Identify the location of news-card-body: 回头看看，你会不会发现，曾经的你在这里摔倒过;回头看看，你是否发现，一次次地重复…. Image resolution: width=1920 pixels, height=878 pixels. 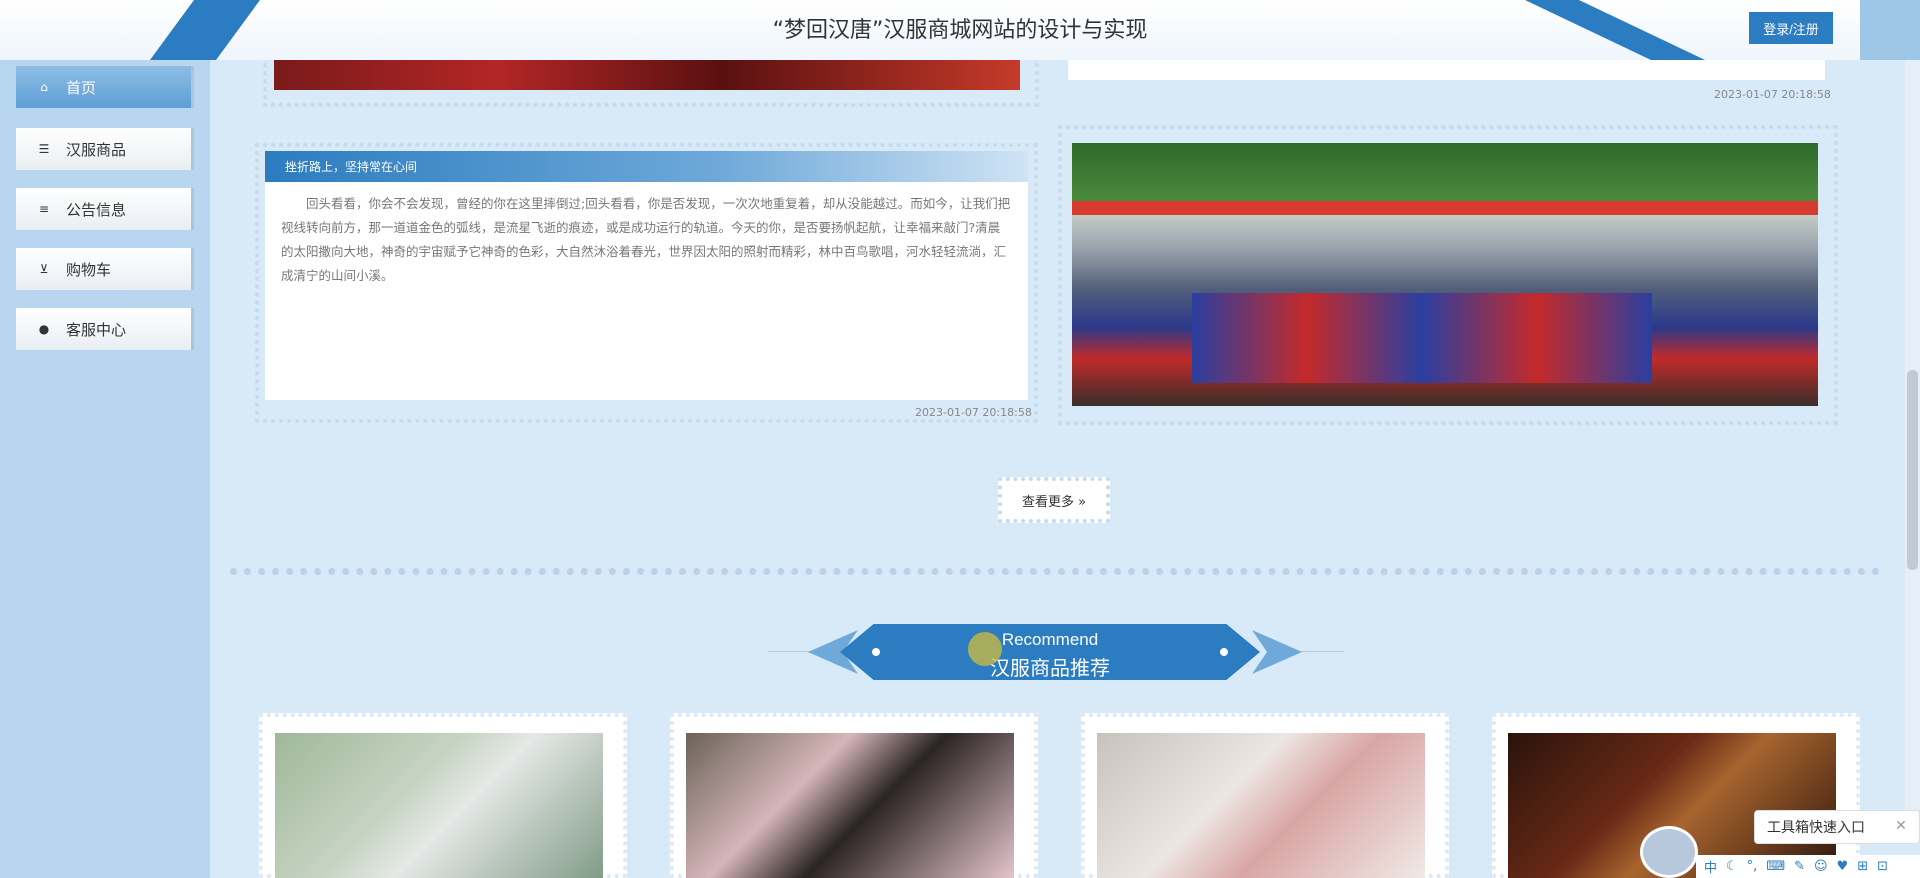
(646, 239).